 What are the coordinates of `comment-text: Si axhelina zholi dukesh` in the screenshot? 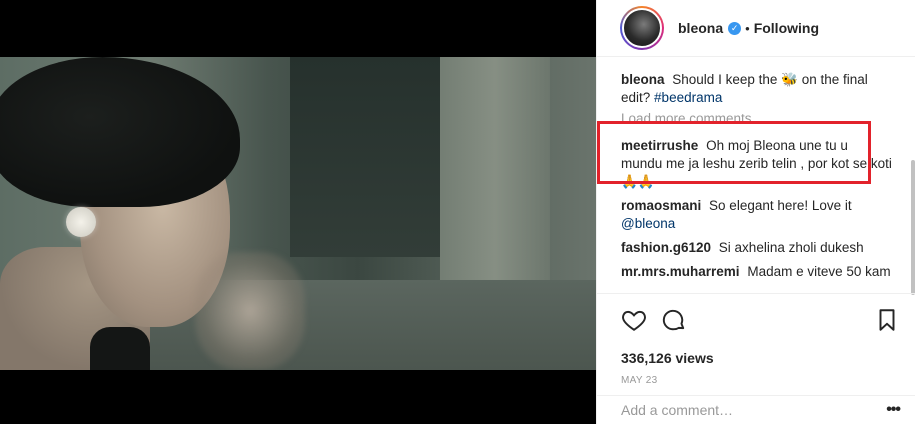 It's located at (791, 247).